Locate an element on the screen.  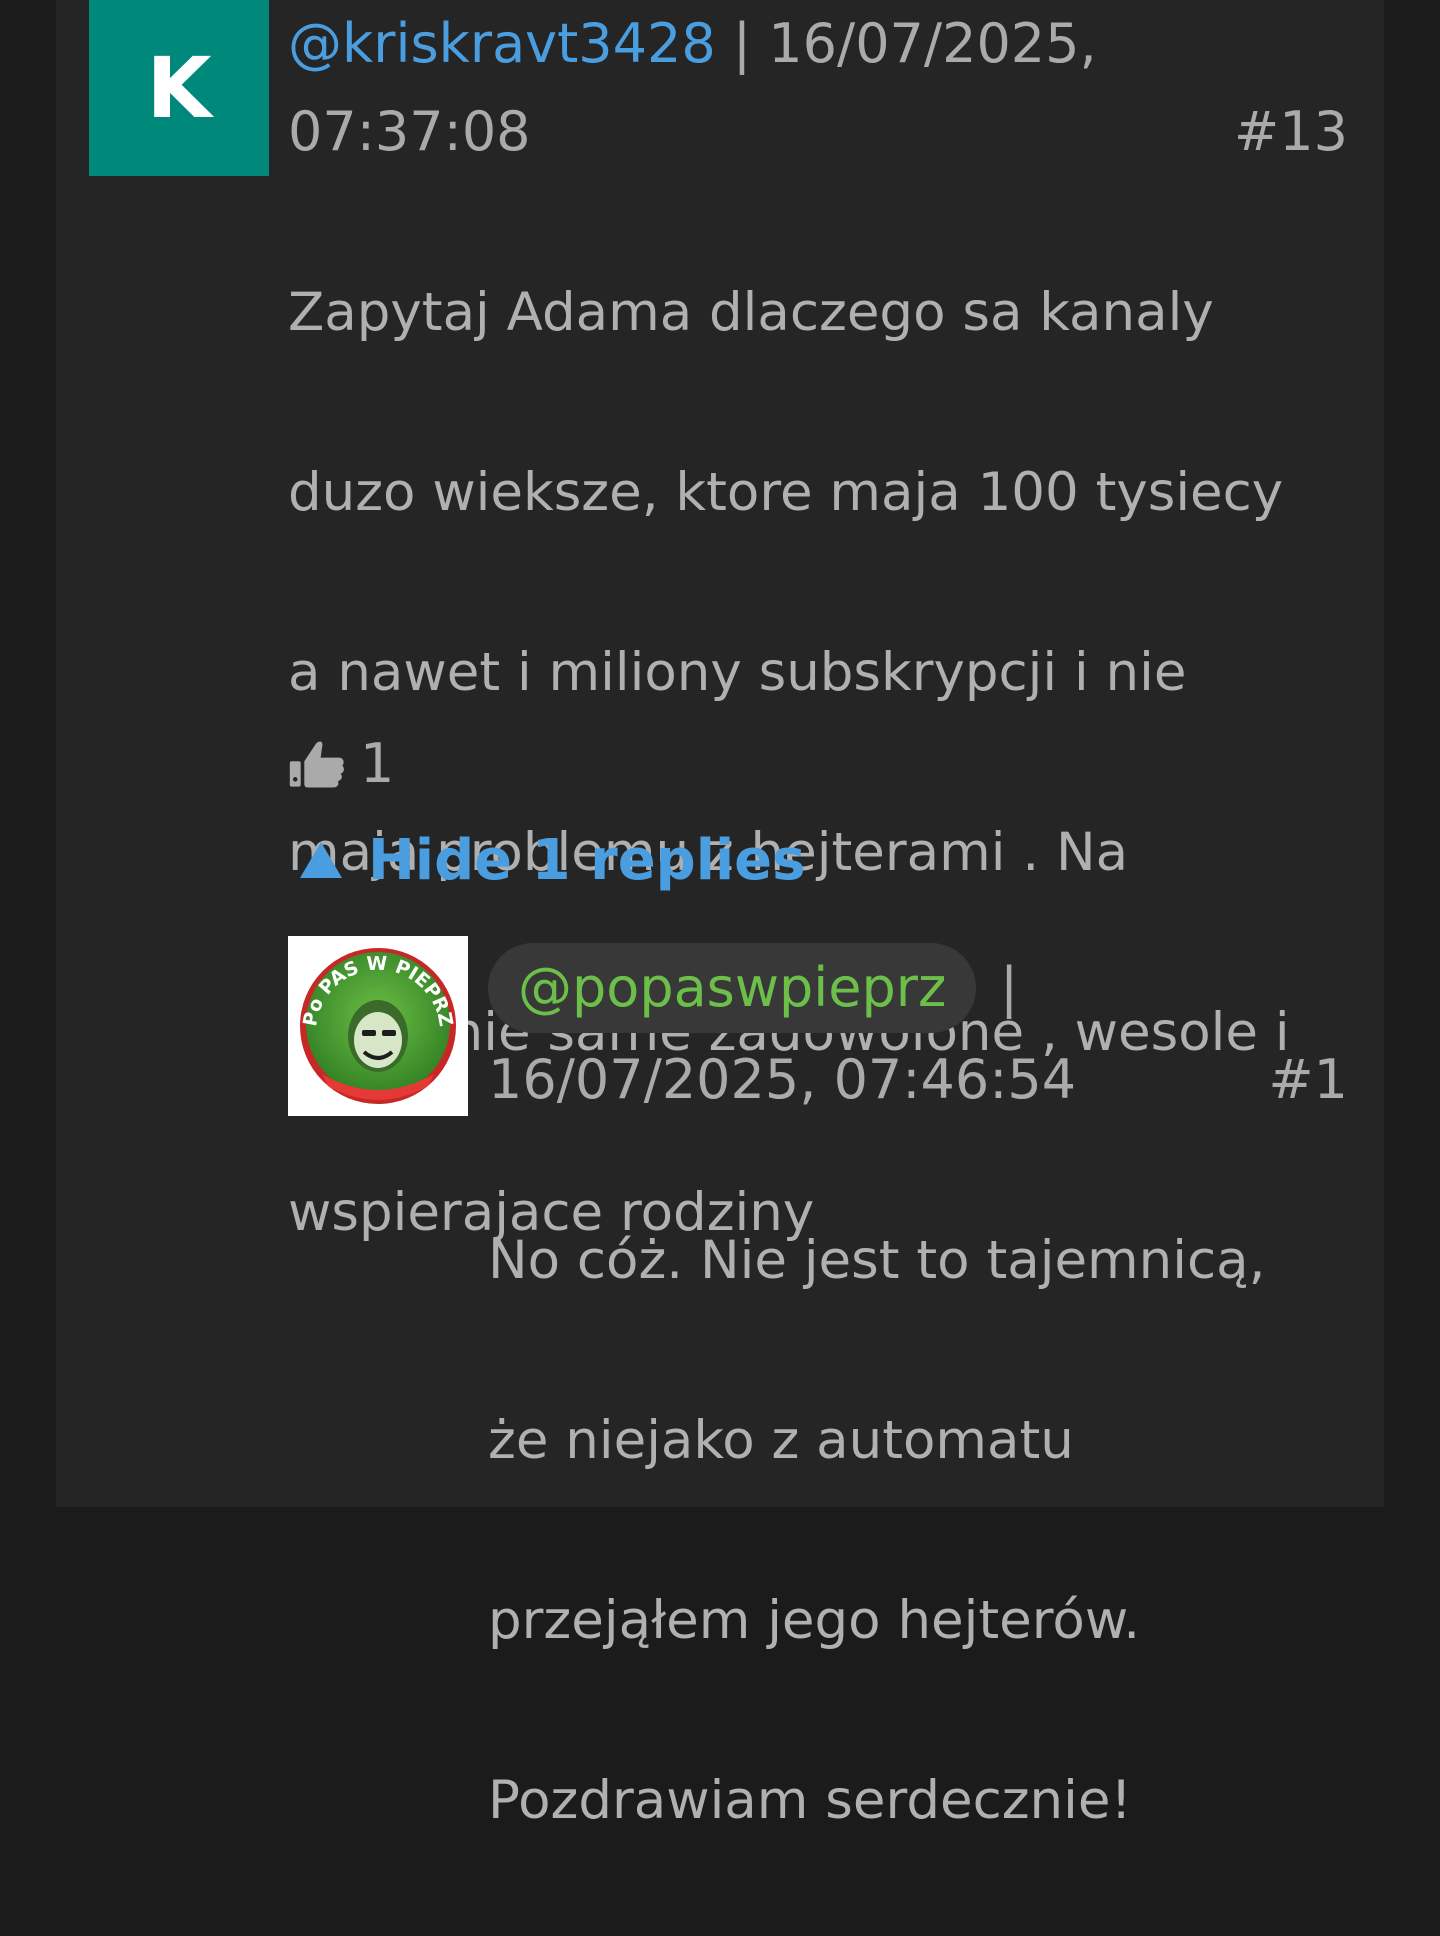
reply-text-line: No cóż. Nie jest to tajemnicą, is located at coordinates (877, 1260).